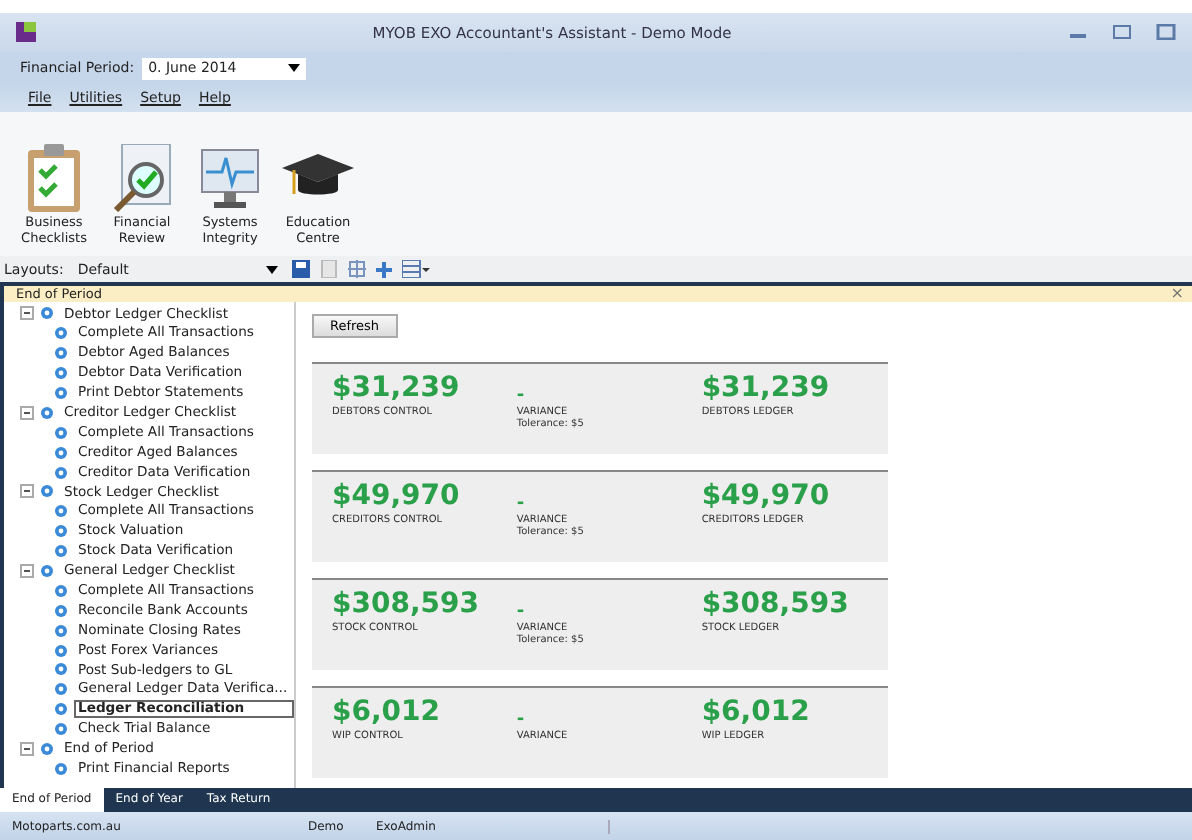  I want to click on grid-icon, so click(356, 269).